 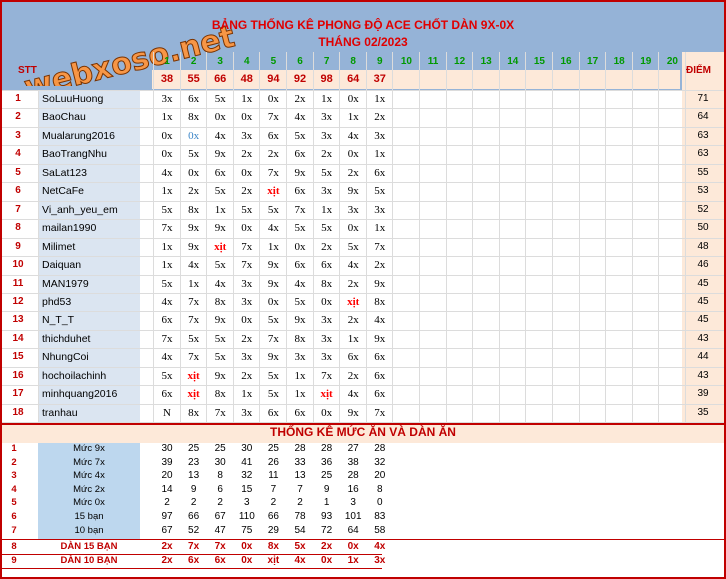 I want to click on player-name: N_T_T, so click(x=58, y=320).